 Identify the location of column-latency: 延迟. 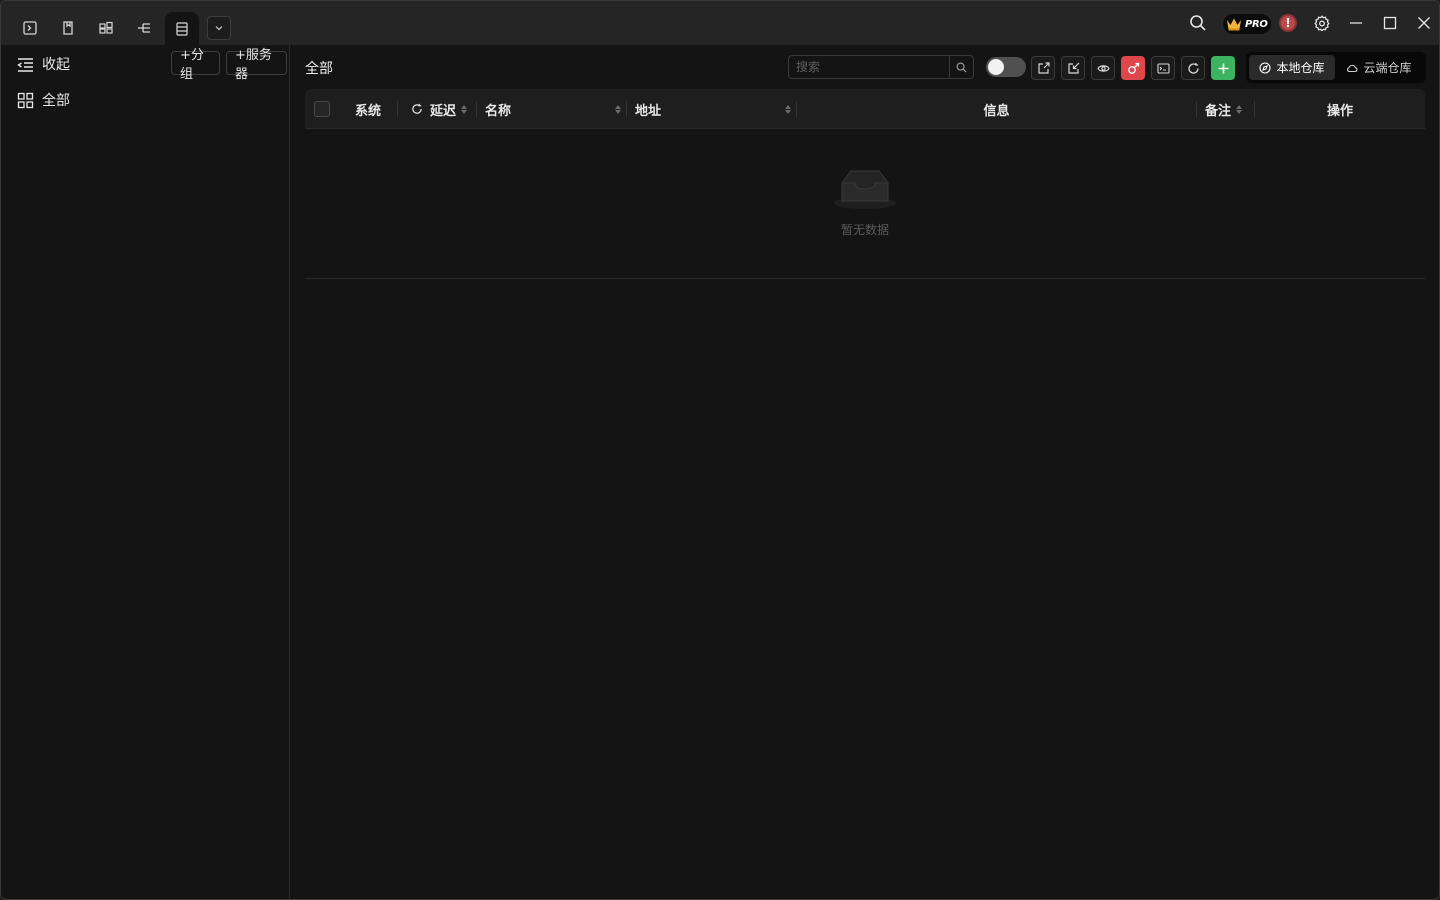
(439, 109).